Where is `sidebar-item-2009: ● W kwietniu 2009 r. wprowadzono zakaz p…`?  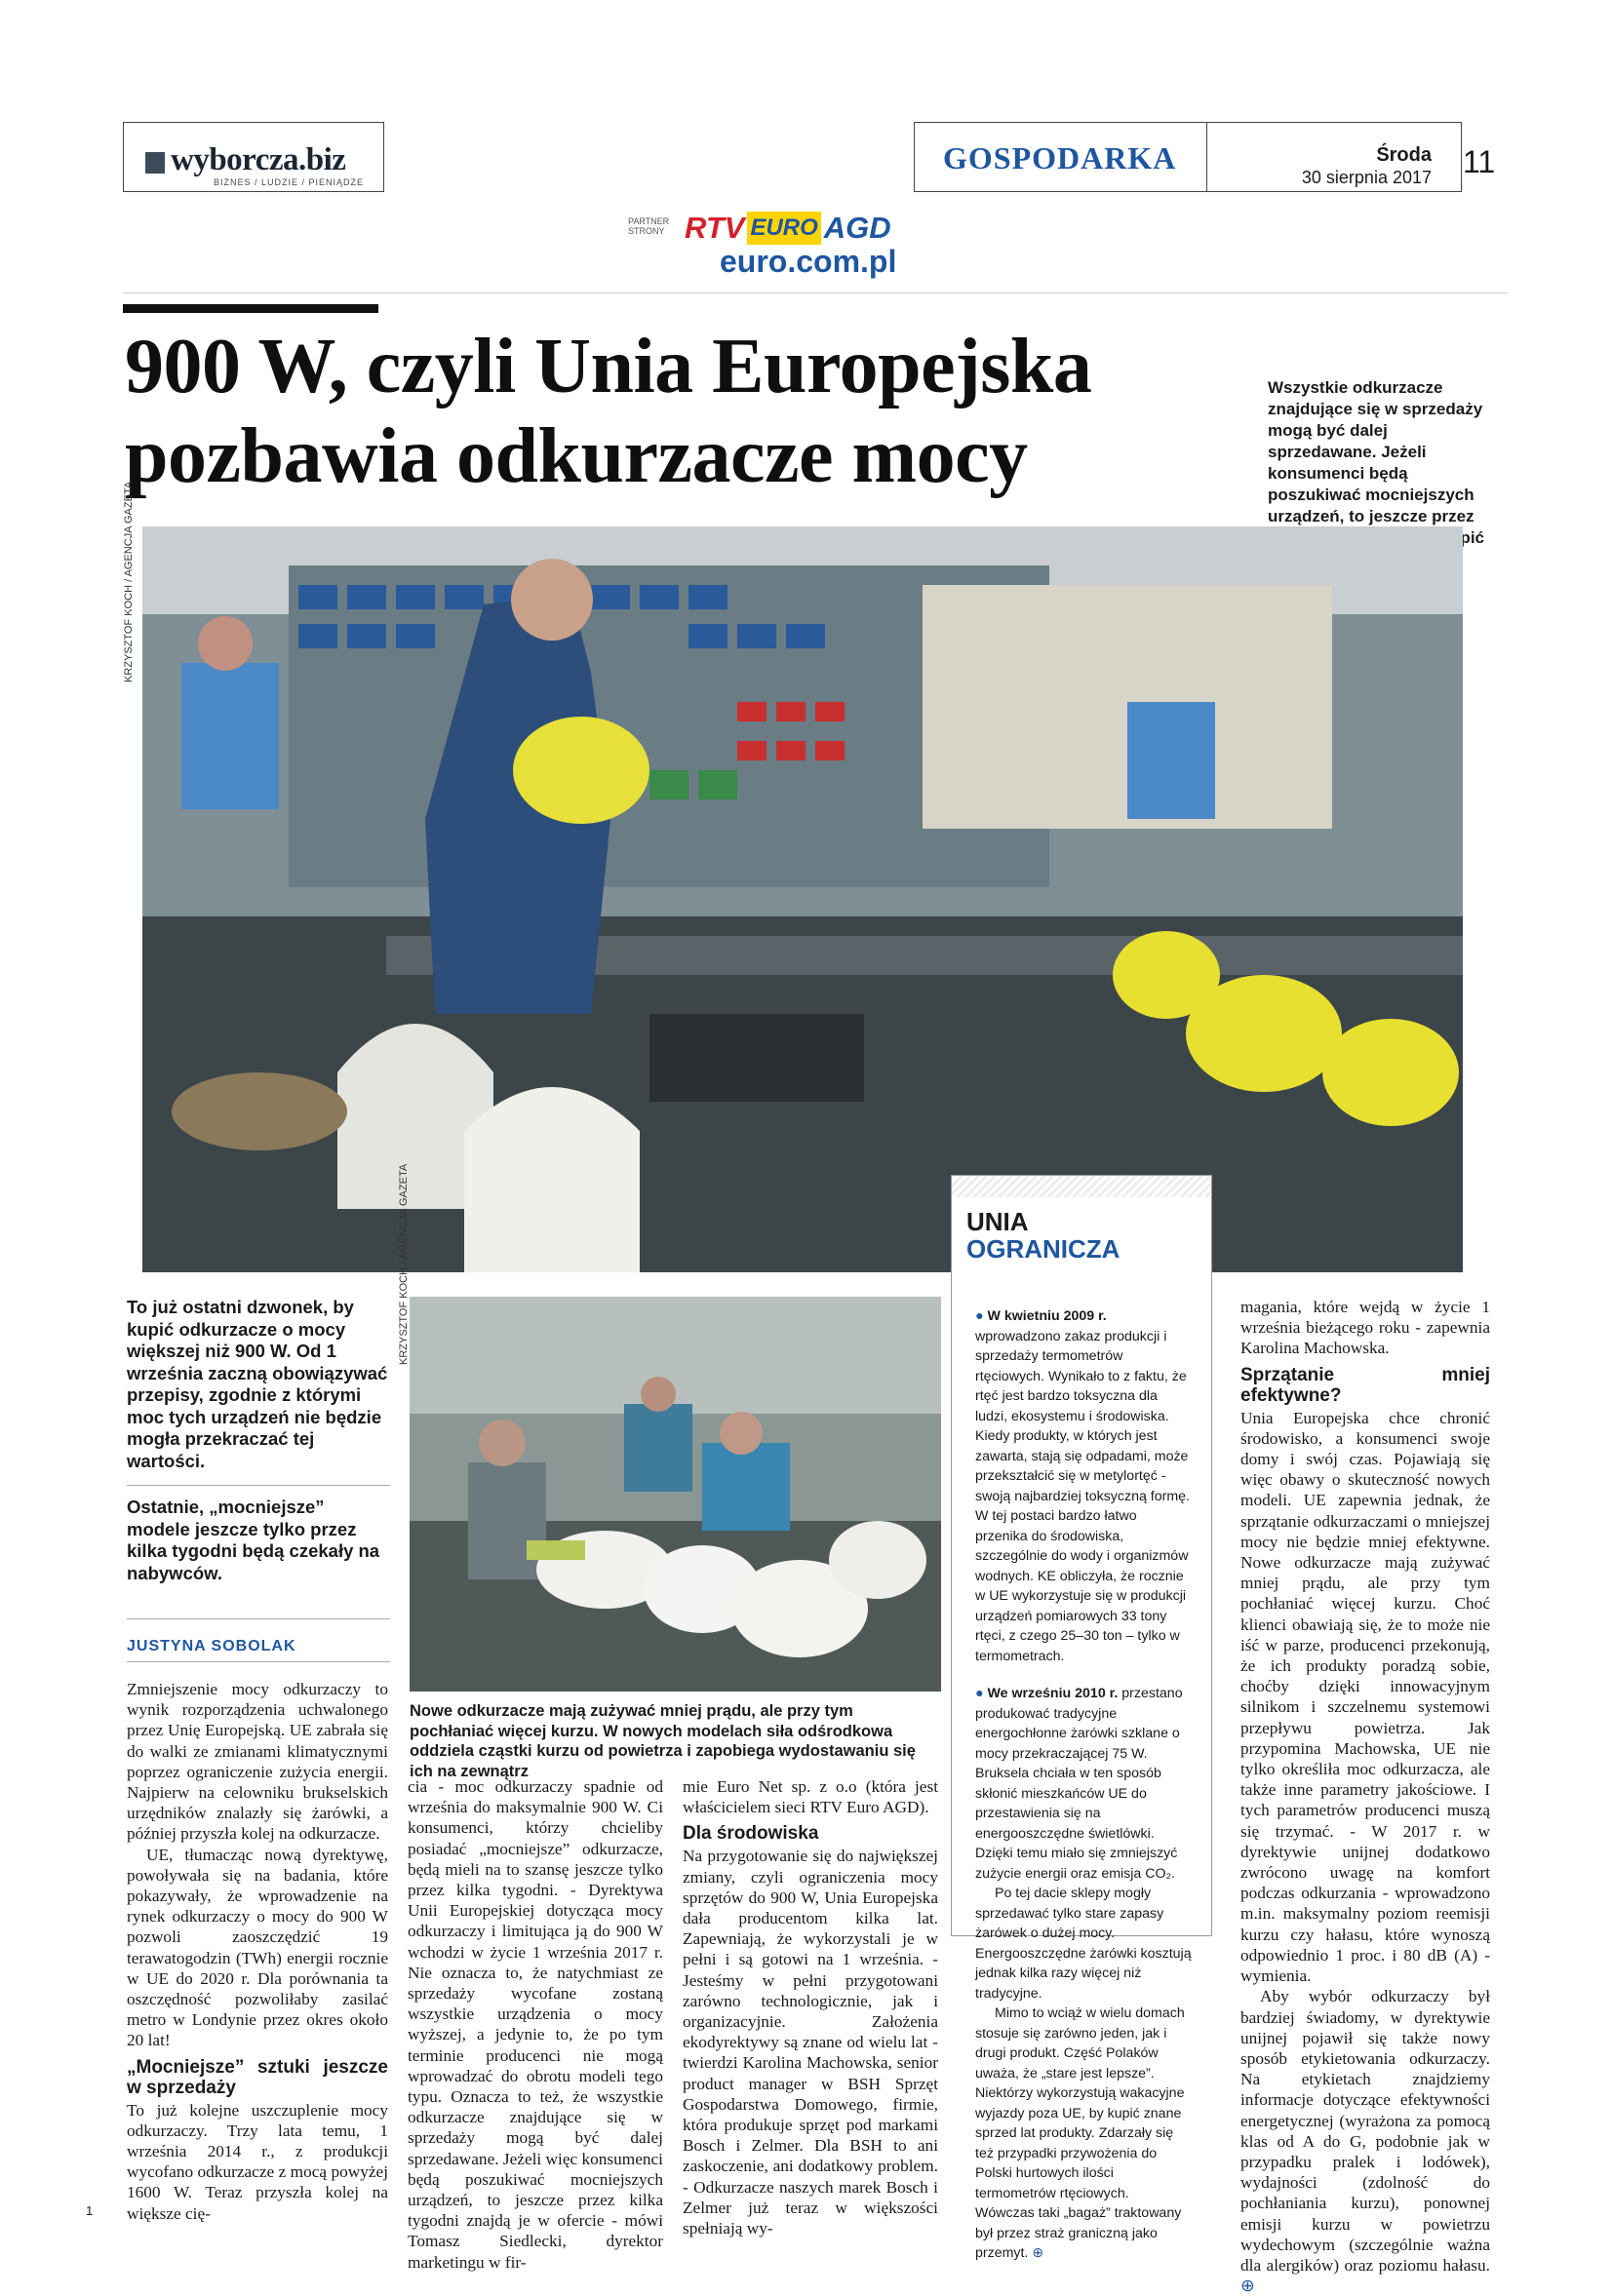 sidebar-item-2009: ● W kwietniu 2009 r. wprowadzono zakaz p… is located at coordinates (1083, 1486).